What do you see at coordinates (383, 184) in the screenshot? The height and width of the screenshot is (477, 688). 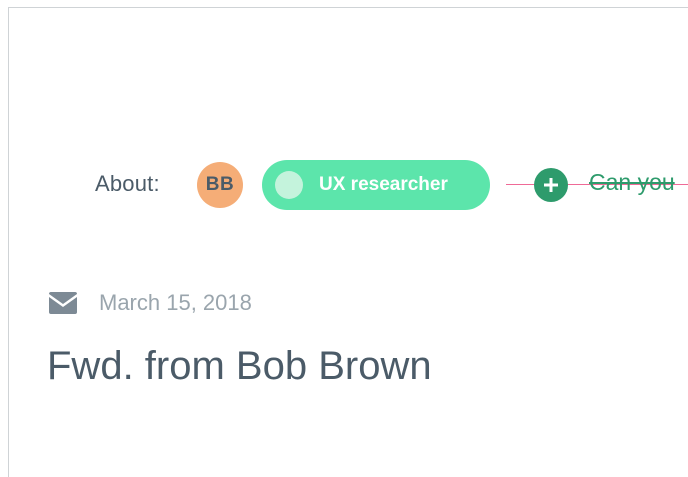 I see `tag-label: UX researcher` at bounding box center [383, 184].